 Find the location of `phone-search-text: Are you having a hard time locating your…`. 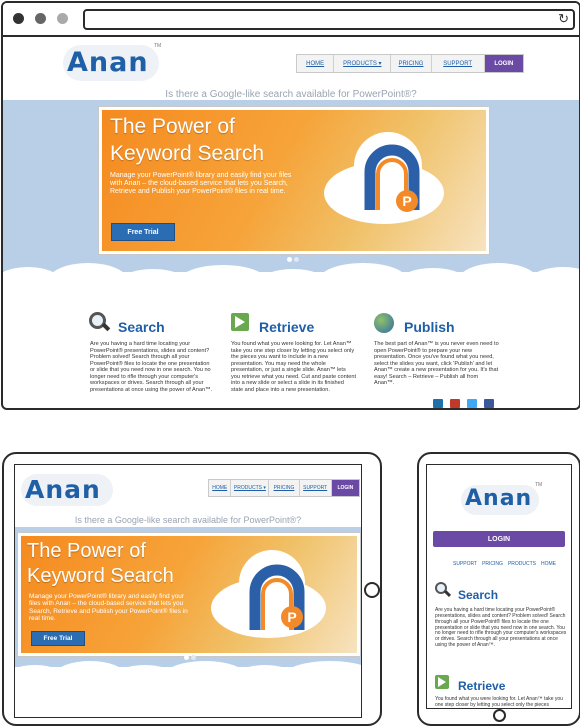

phone-search-text: Are you having a hard time locating your… is located at coordinates (501, 628).